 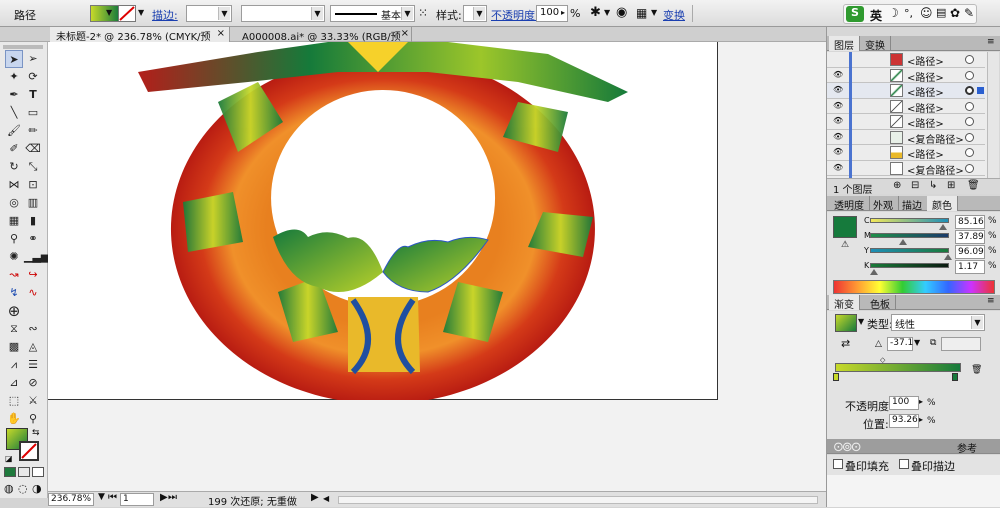 I want to click on warp-tool-icon: ∾, so click(x=33, y=329).